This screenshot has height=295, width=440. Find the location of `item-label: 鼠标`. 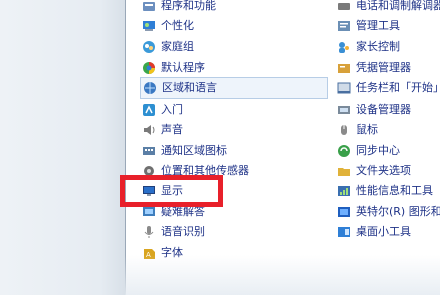

item-label: 鼠标 is located at coordinates (367, 129).